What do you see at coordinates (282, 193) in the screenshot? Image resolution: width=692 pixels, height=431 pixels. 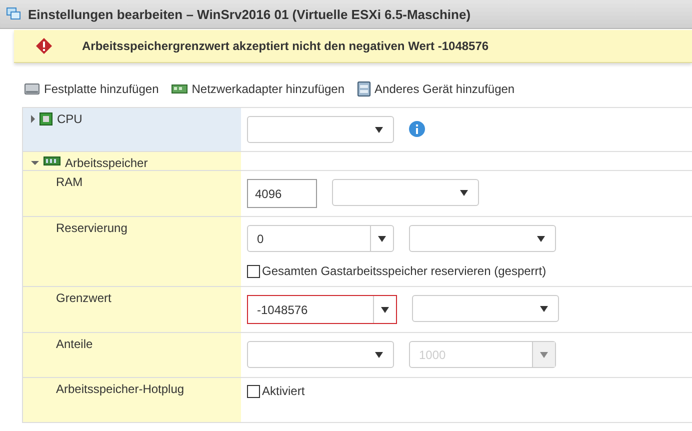 I see `input-field: 4096` at bounding box center [282, 193].